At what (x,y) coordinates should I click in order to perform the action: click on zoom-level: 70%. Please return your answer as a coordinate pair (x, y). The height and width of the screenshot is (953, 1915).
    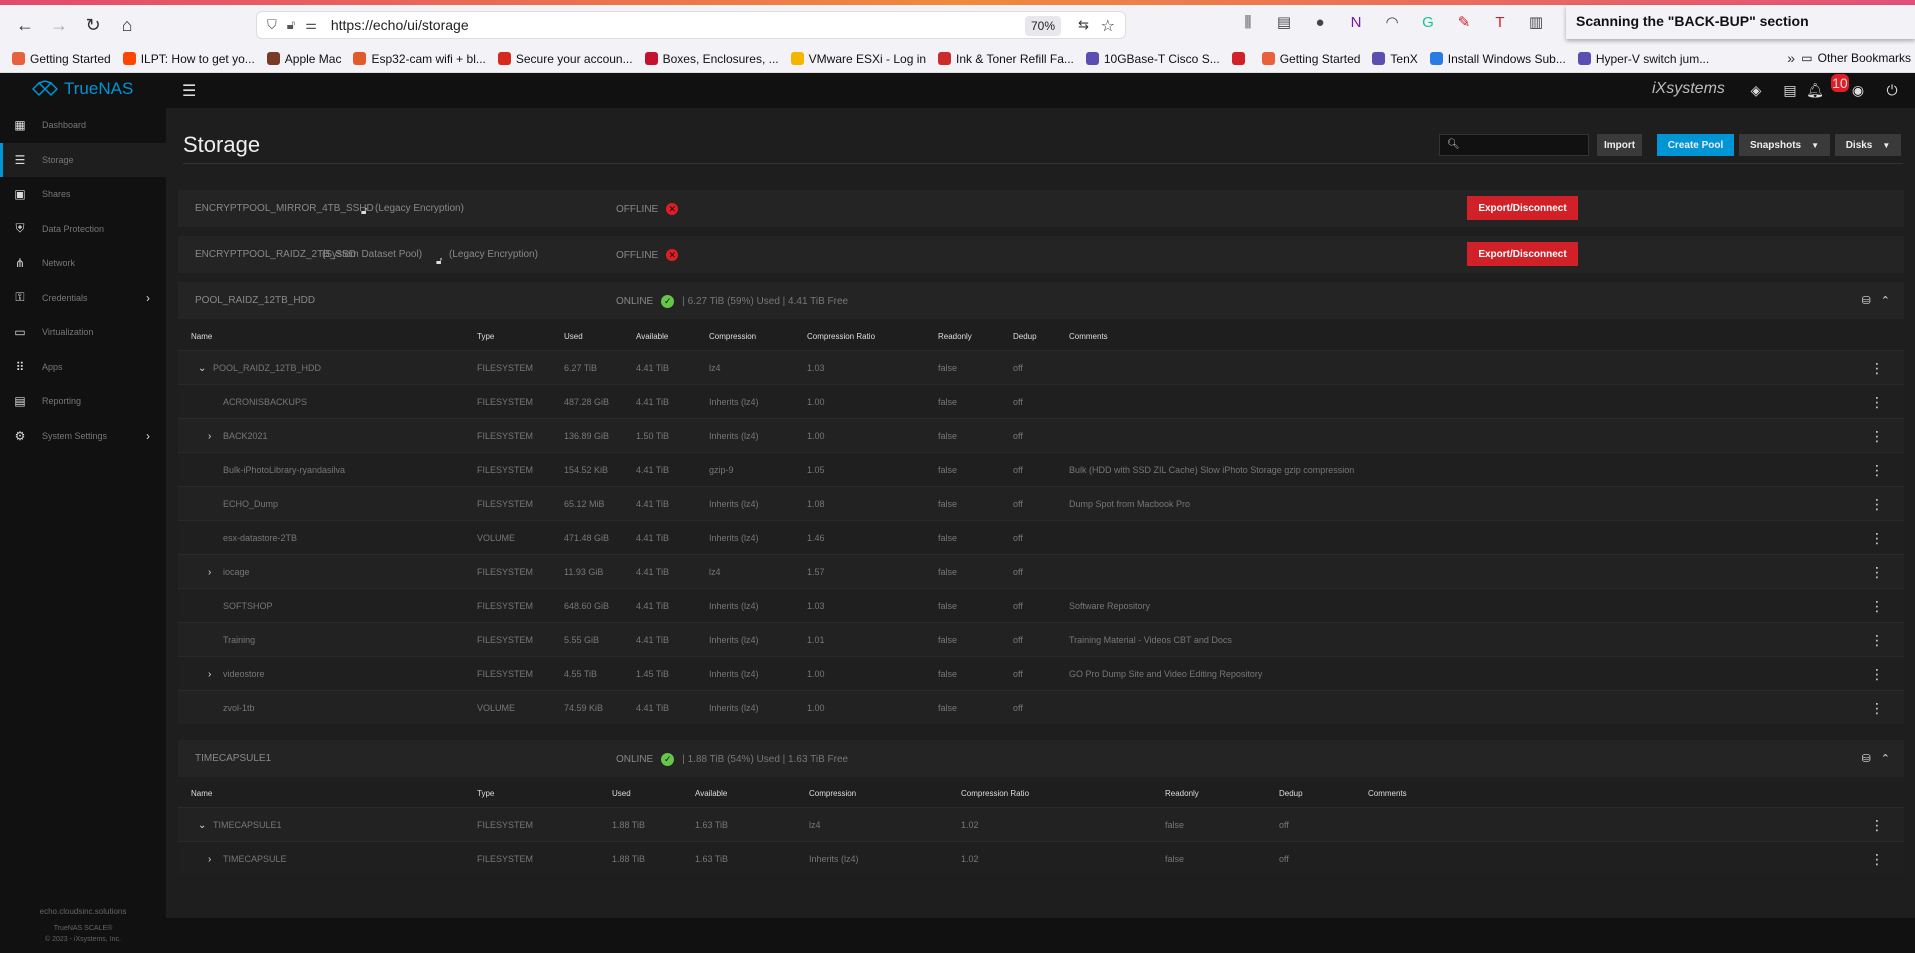
    Looking at the image, I should click on (1042, 26).